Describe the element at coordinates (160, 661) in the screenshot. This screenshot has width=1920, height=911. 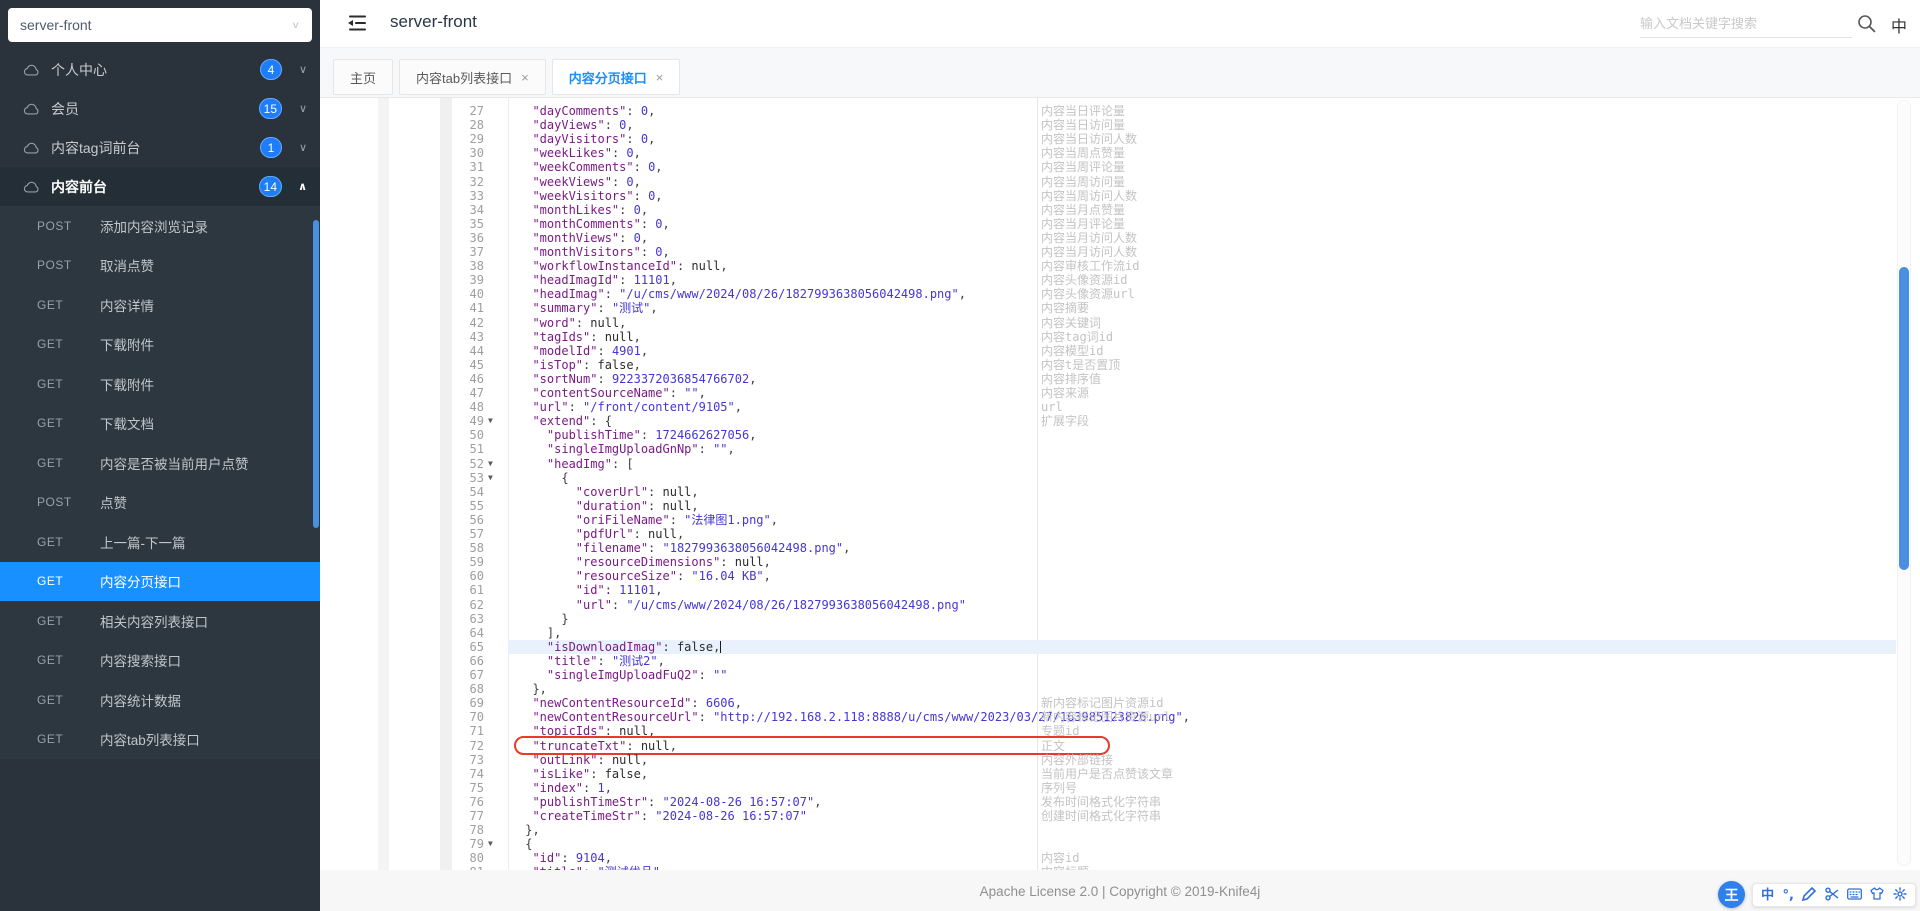
I see `sidebar-endpoint: GET 内容搜索接口` at that location.